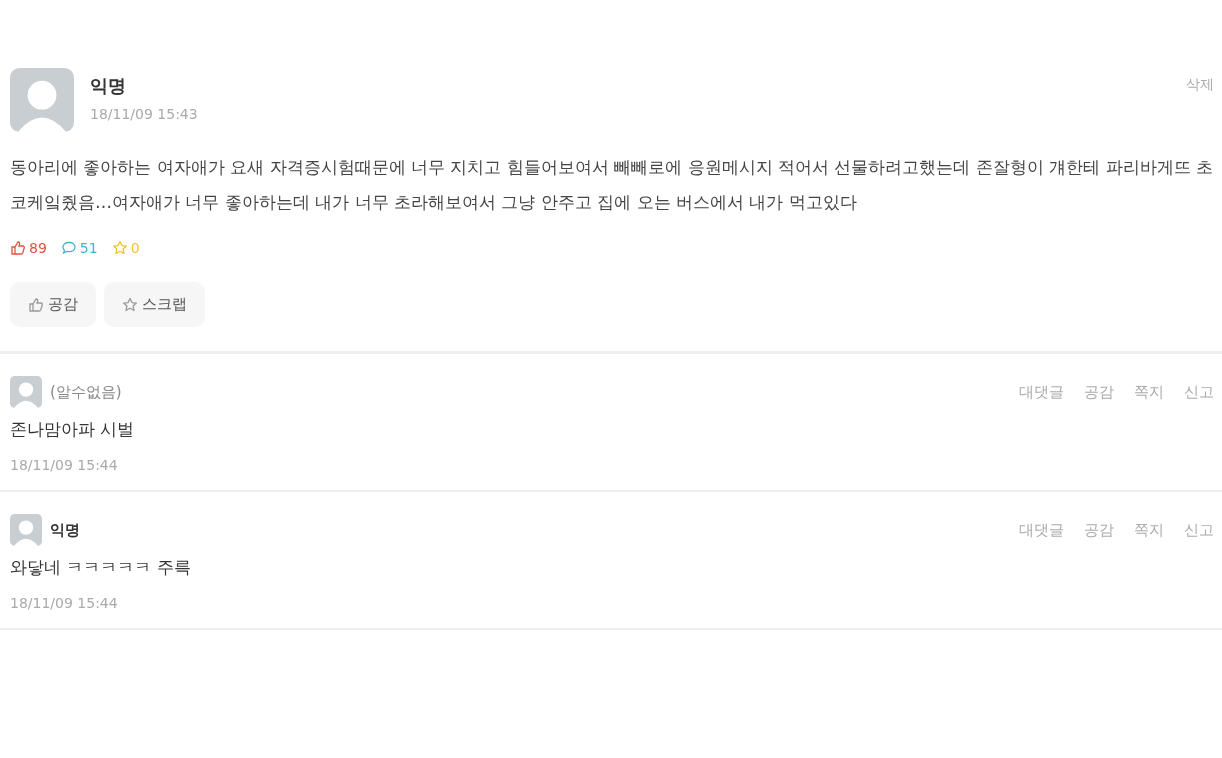  I want to click on delete-link: 삭제, so click(1200, 81).